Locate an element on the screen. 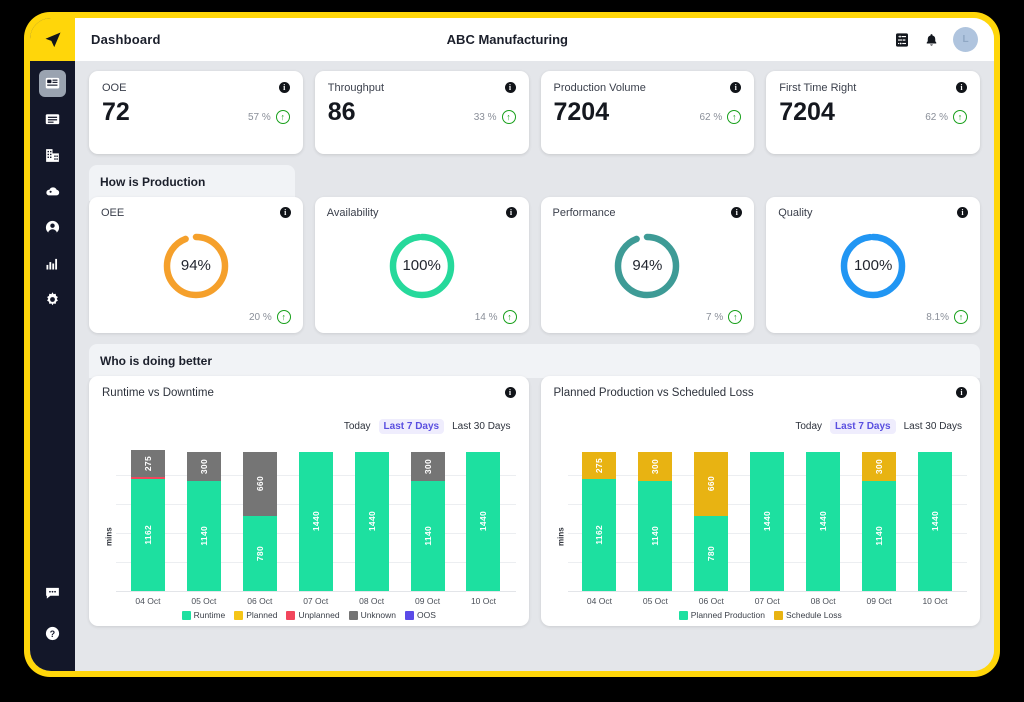  bar-value-label: 1440 is located at coordinates (315, 521).